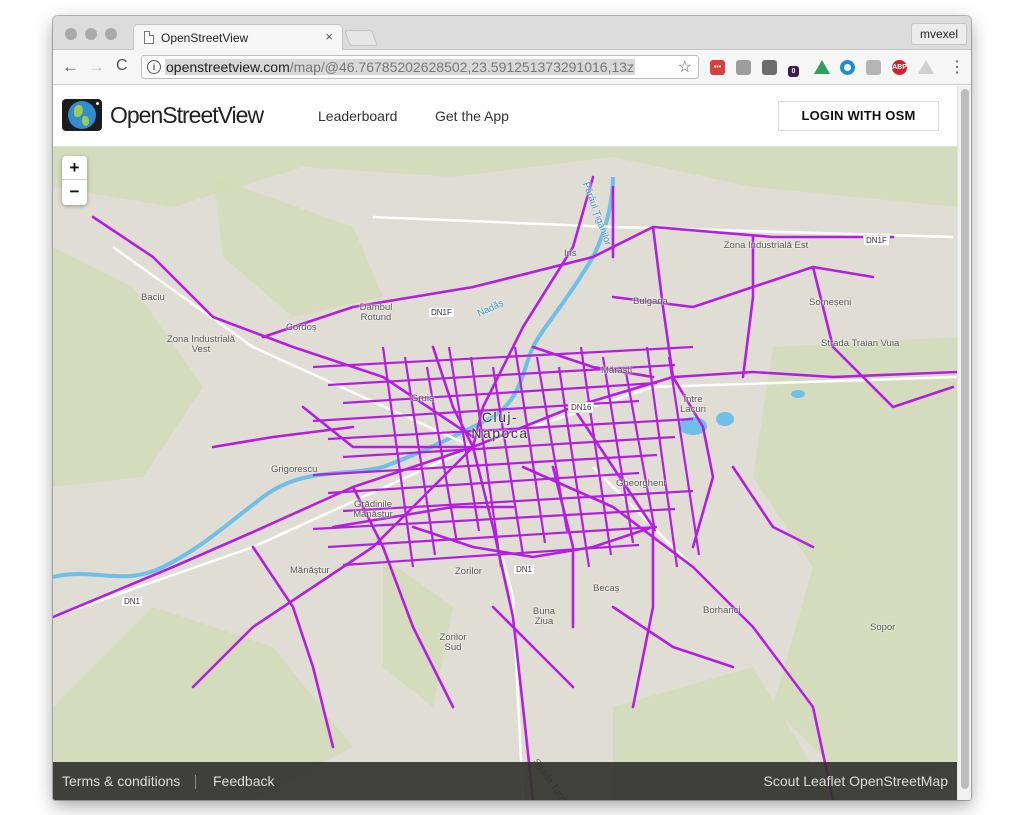 This screenshot has height=815, width=1024. What do you see at coordinates (938, 34) in the screenshot?
I see `profile-button: mvexel` at bounding box center [938, 34].